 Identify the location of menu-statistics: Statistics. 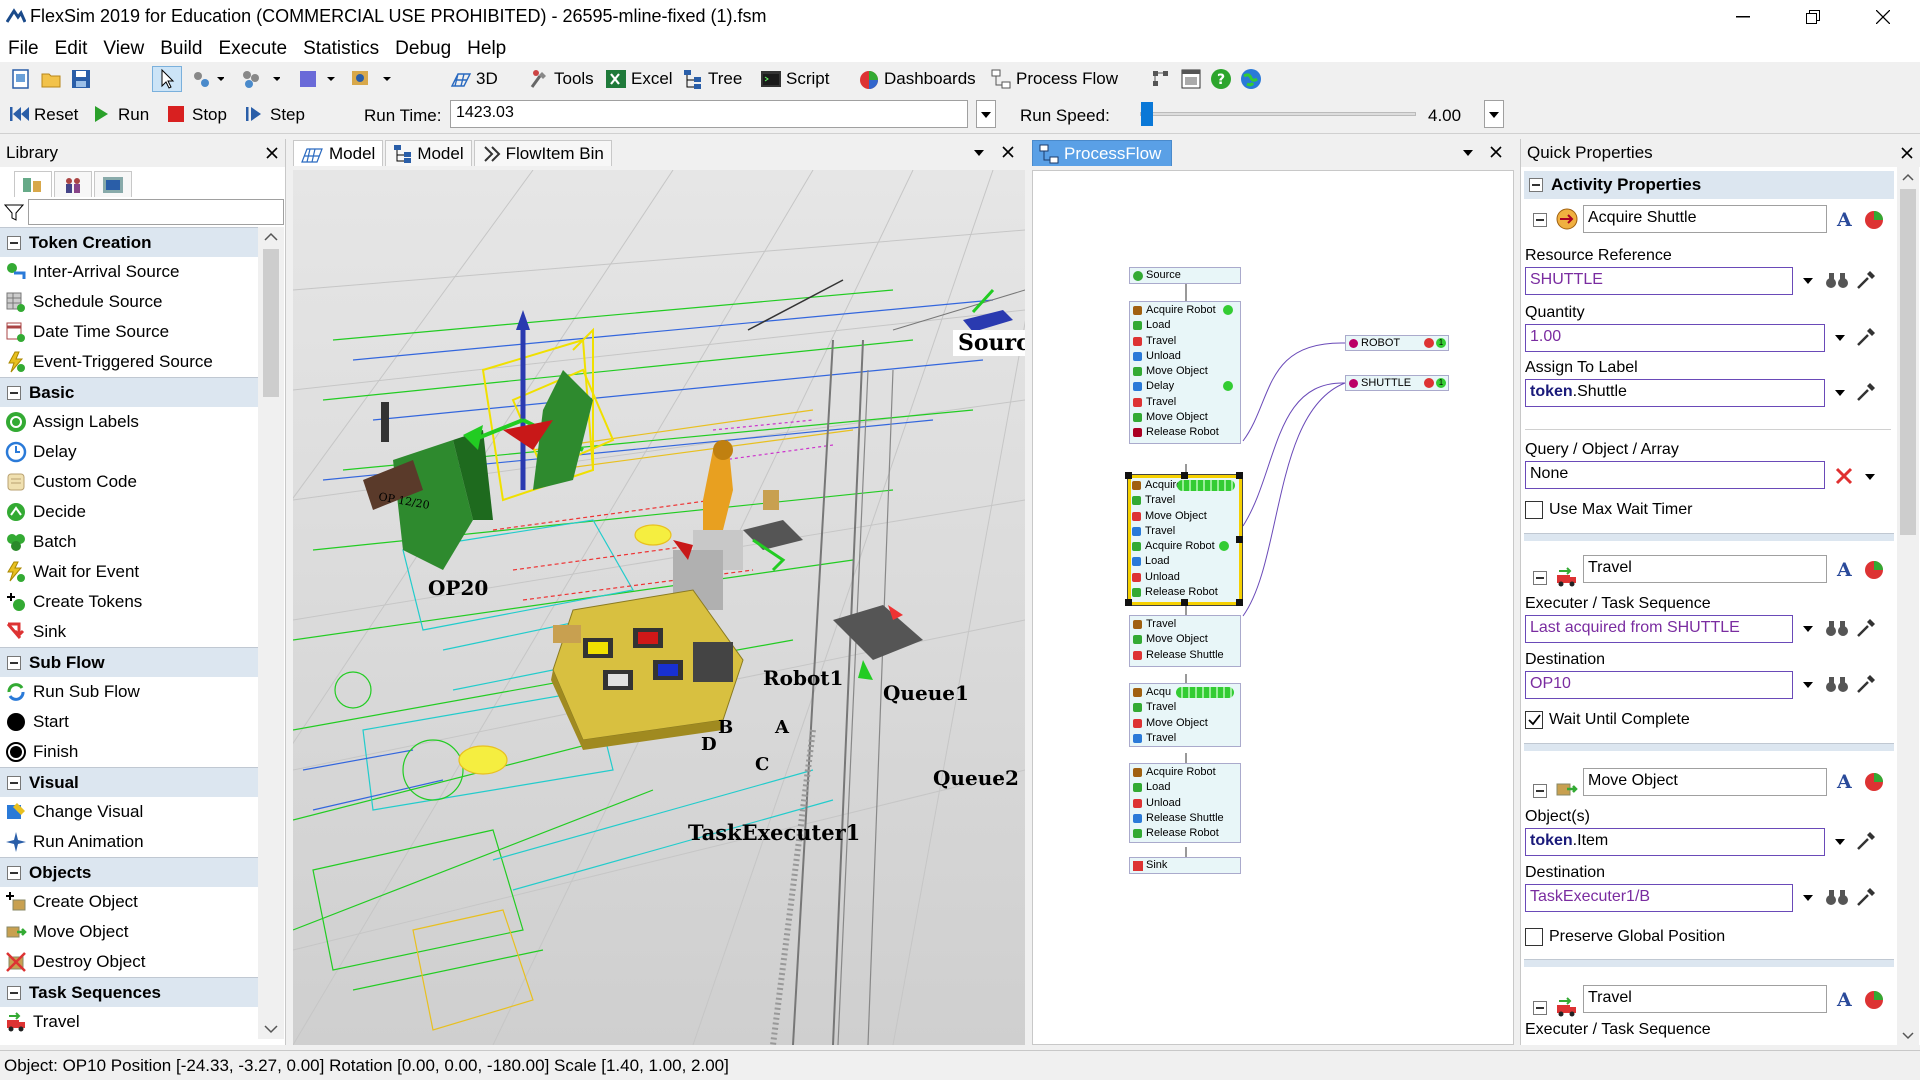
(341, 48).